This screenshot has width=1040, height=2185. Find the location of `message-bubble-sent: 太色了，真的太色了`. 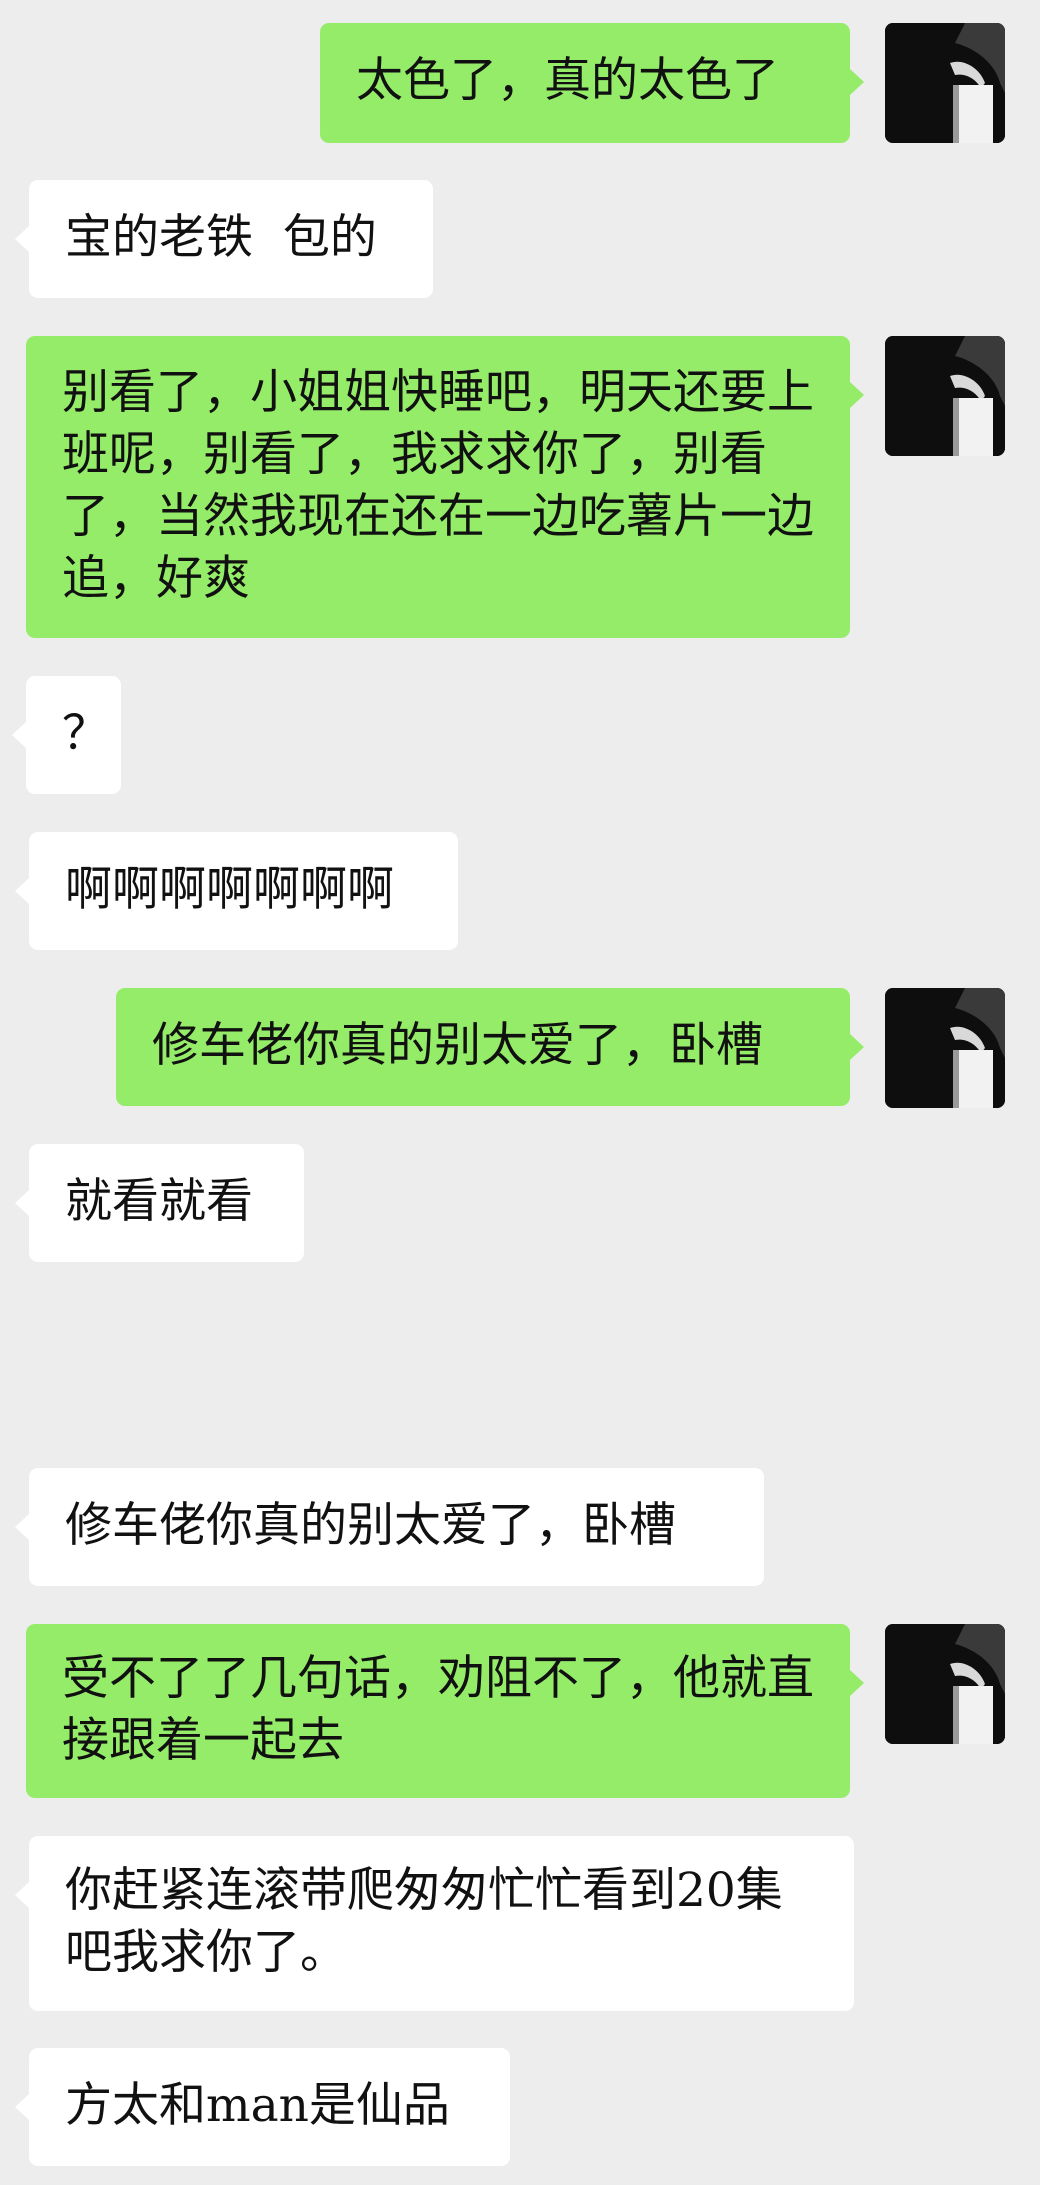

message-bubble-sent: 太色了，真的太色了 is located at coordinates (592, 83).